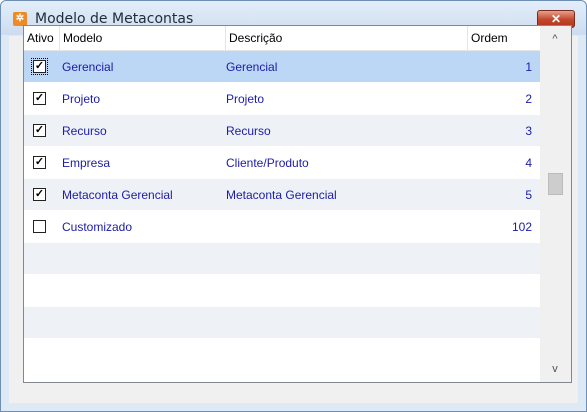  I want to click on scroll-down-icon: v, so click(555, 369).